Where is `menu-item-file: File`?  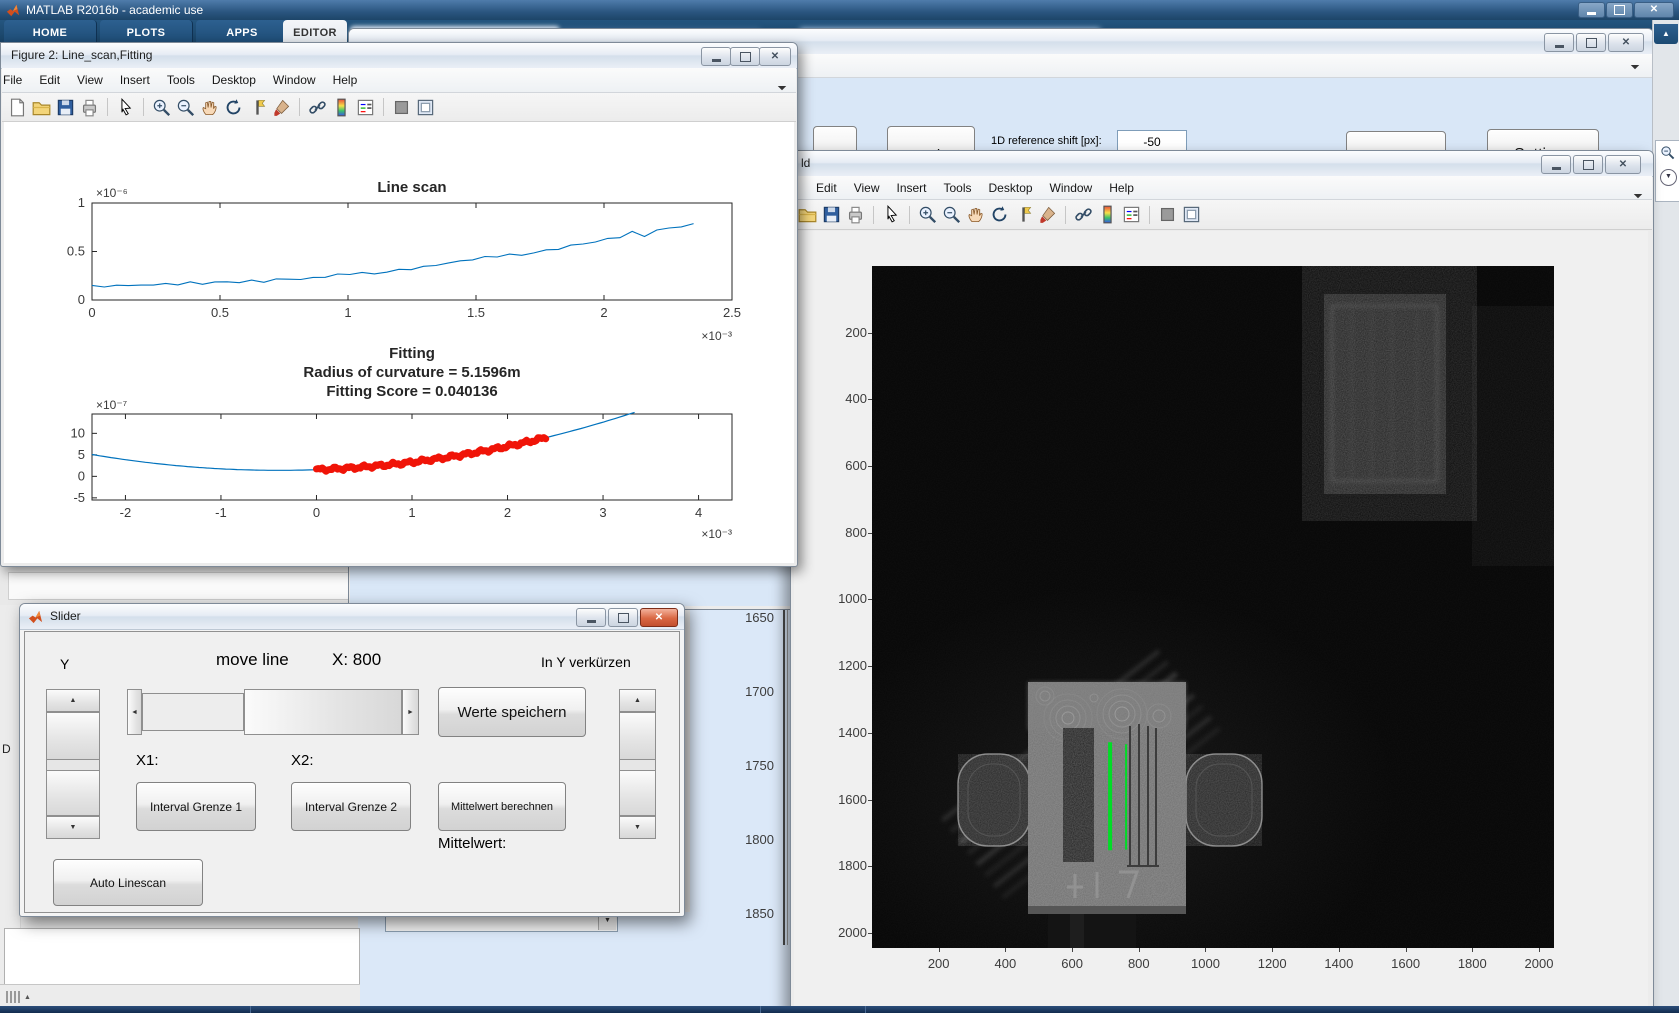
menu-item-file: File is located at coordinates (12, 80).